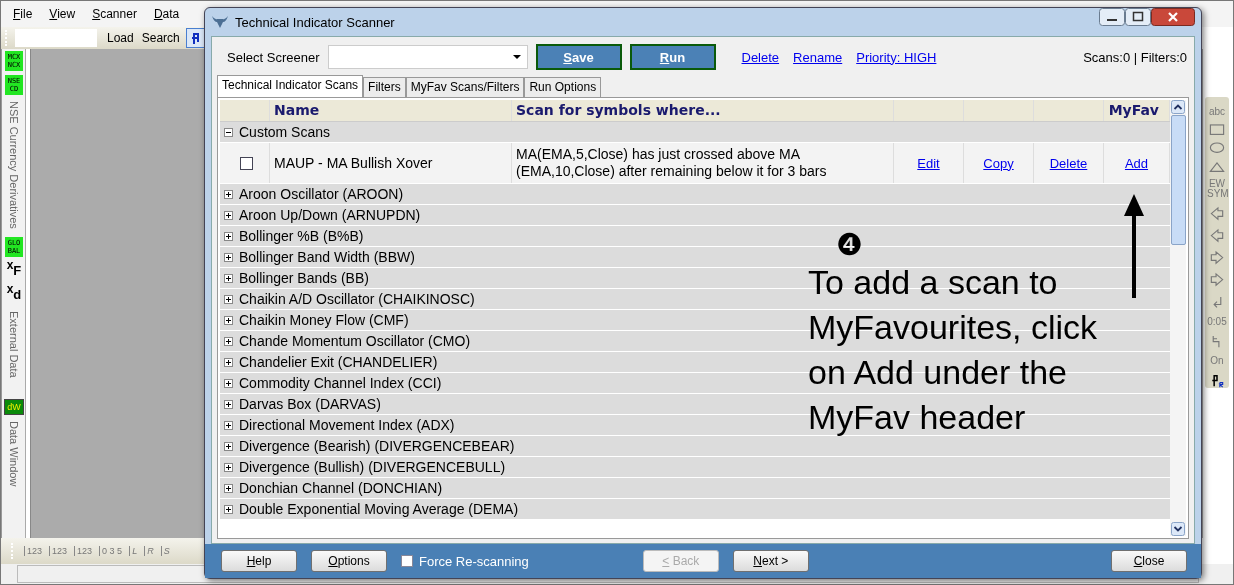 Image resolution: width=1234 pixels, height=585 pixels. What do you see at coordinates (285, 132) in the screenshot?
I see `group-label: Custom Scans` at bounding box center [285, 132].